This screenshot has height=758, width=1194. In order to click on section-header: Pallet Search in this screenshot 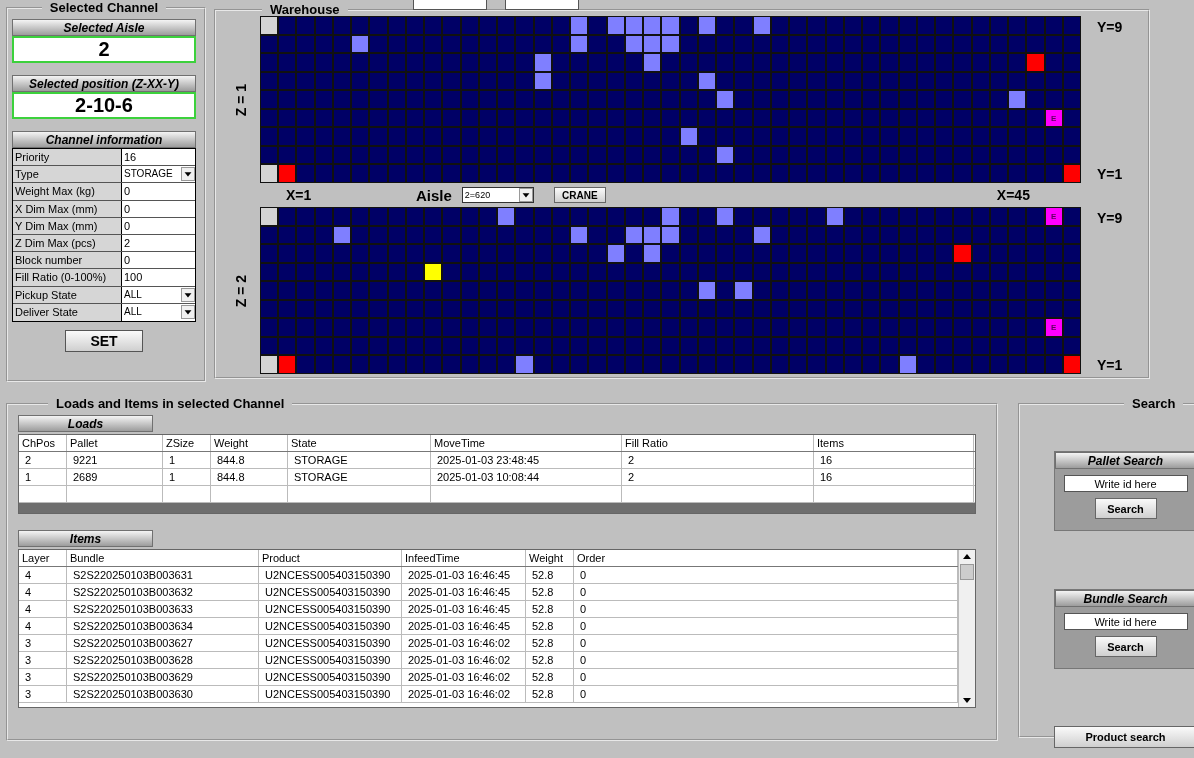, I will do `click(1124, 460)`.